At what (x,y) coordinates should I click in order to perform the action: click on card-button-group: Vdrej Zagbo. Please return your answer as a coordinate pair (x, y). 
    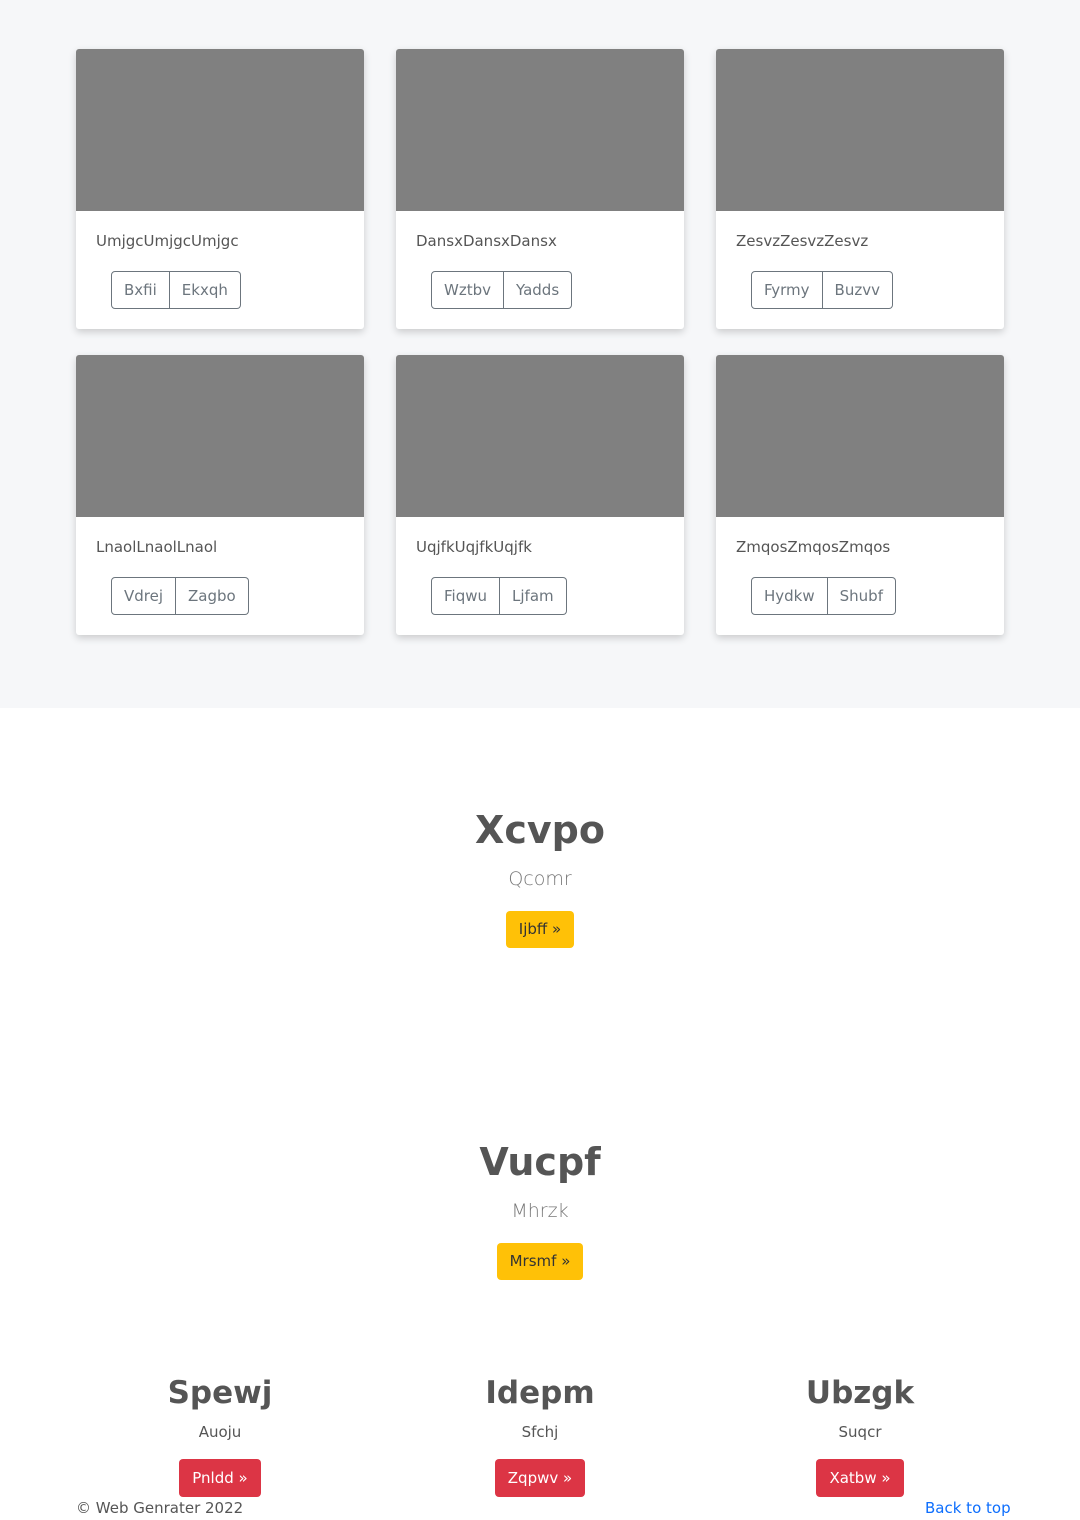
    Looking at the image, I should click on (180, 596).